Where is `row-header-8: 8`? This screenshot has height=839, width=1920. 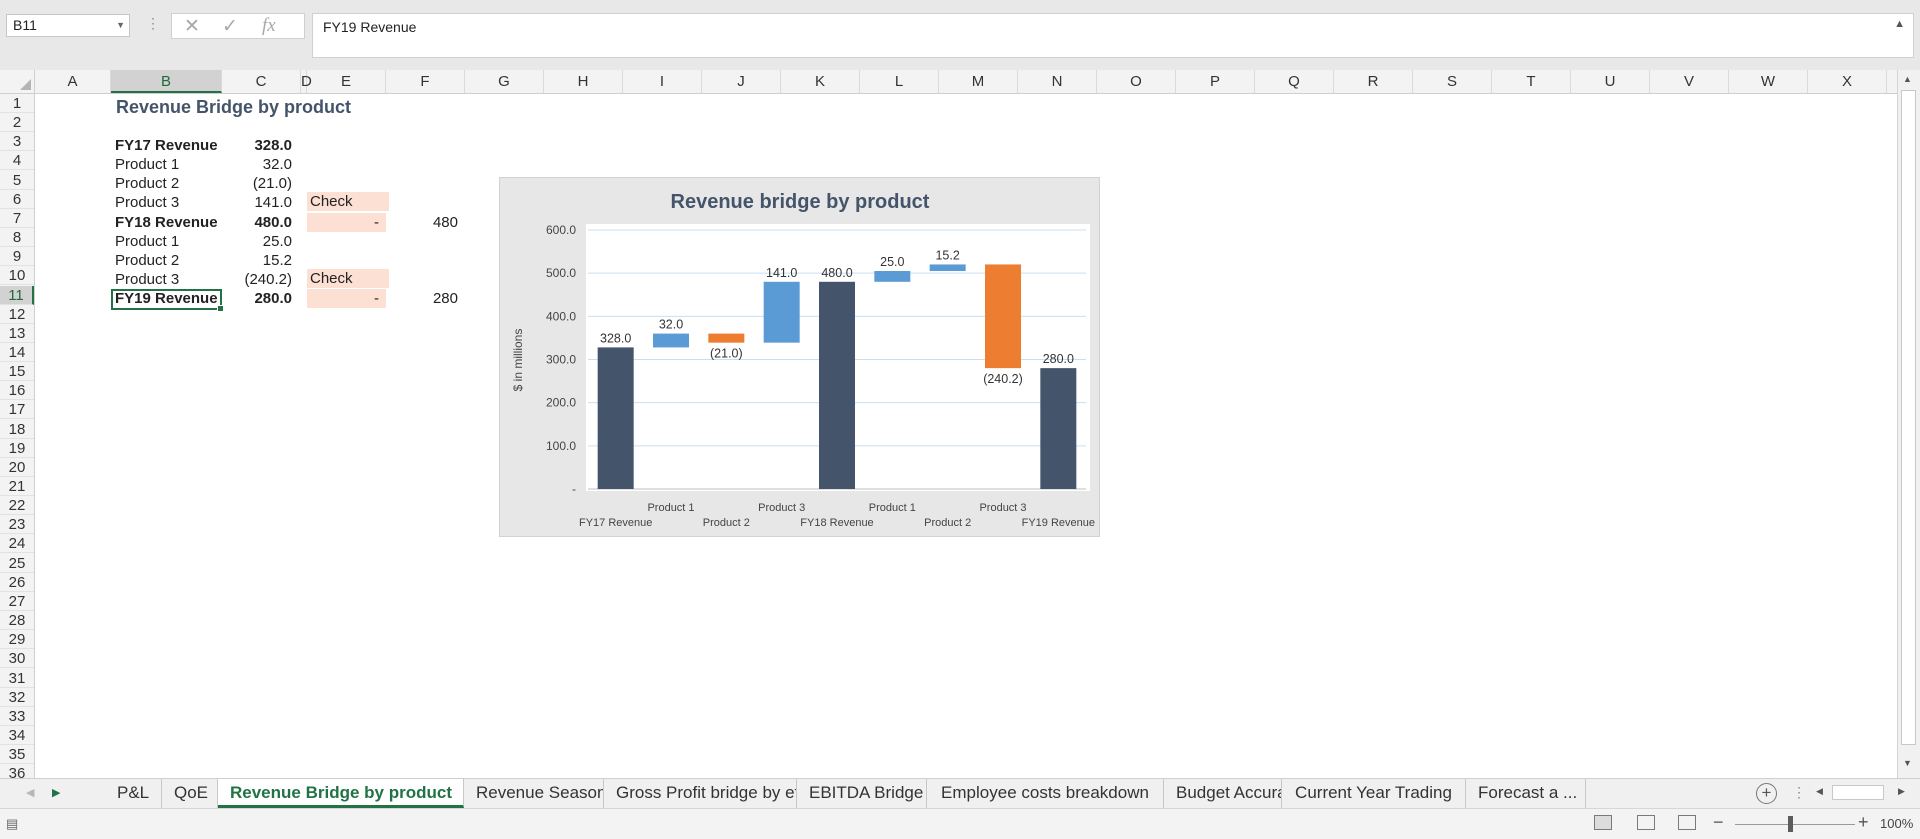
row-header-8: 8 is located at coordinates (17, 237).